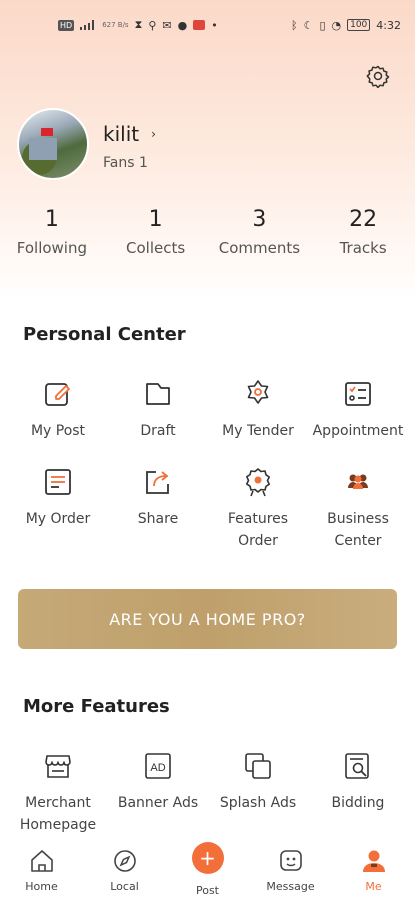 The width and height of the screenshot is (415, 900). Describe the element at coordinates (58, 519) in the screenshot. I see `menu-item-label: My Order` at that location.